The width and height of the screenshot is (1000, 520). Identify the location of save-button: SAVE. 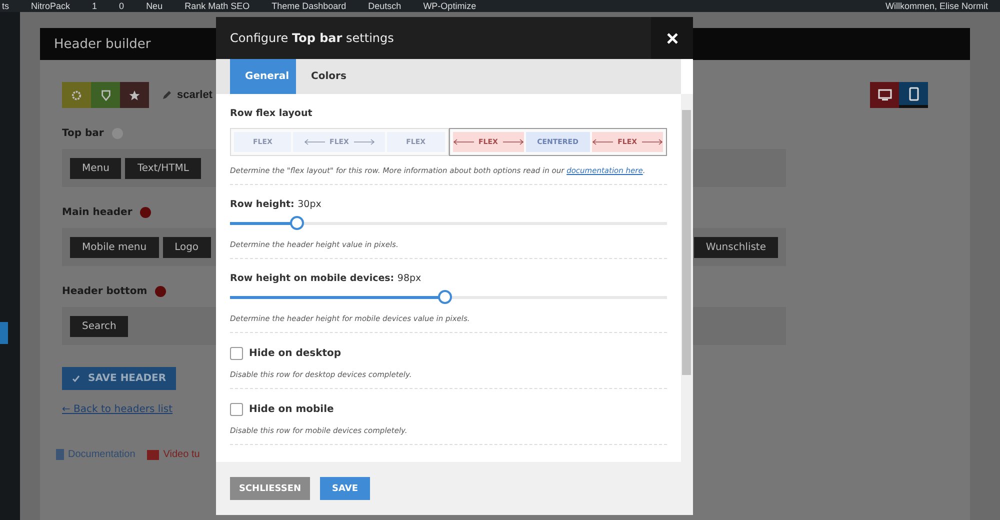
(345, 488).